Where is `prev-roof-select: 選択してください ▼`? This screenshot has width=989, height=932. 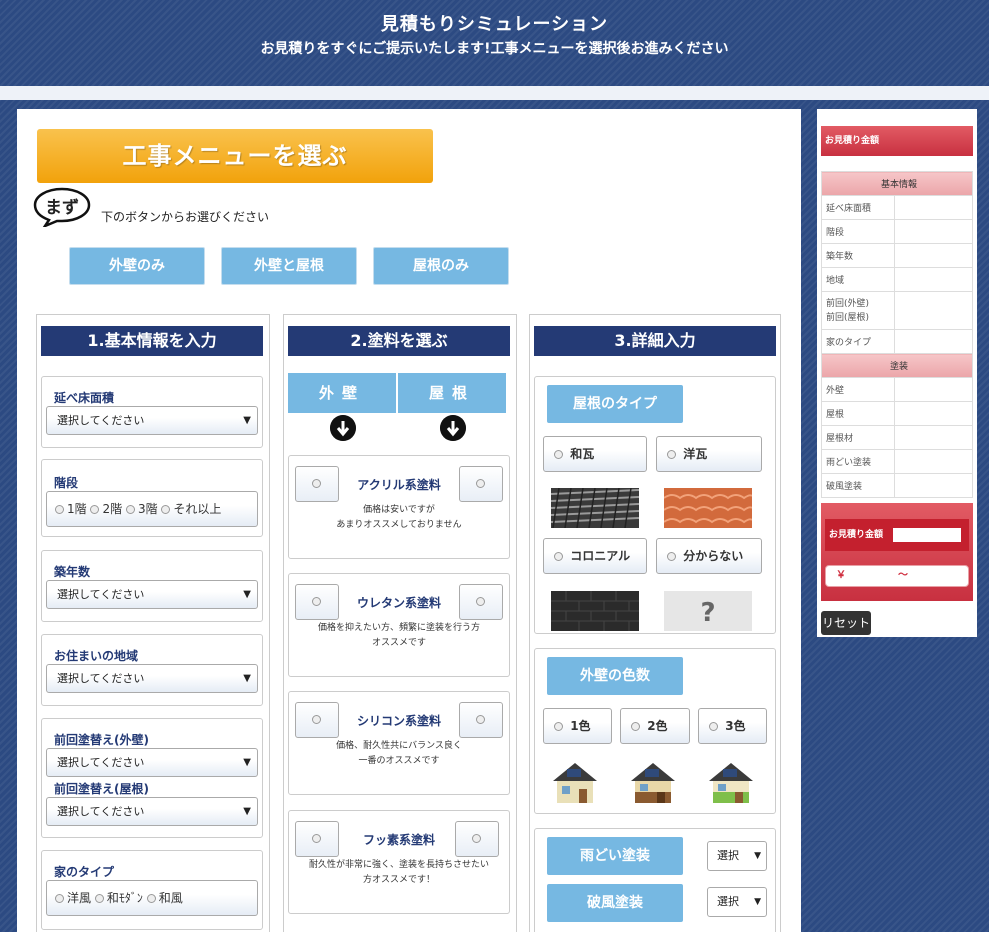 prev-roof-select: 選択してください ▼ is located at coordinates (152, 811).